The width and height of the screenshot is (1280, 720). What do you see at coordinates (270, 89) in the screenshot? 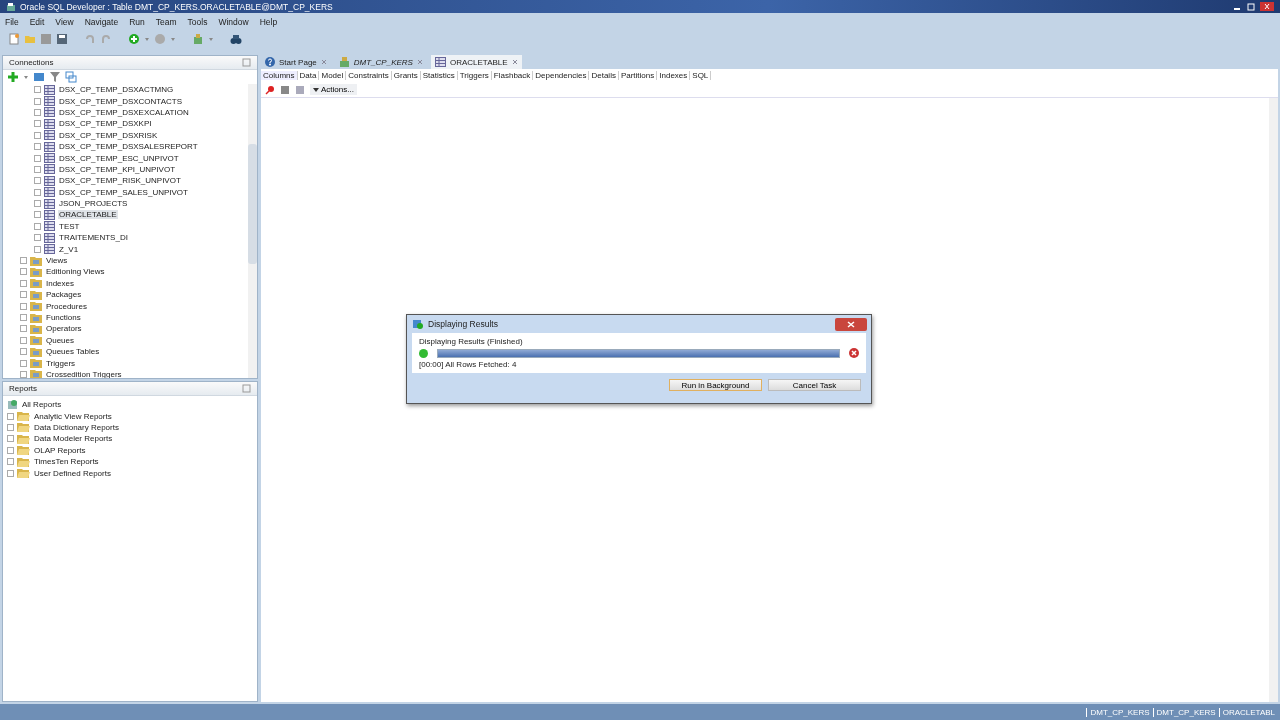
I see `pin-icon` at bounding box center [270, 89].